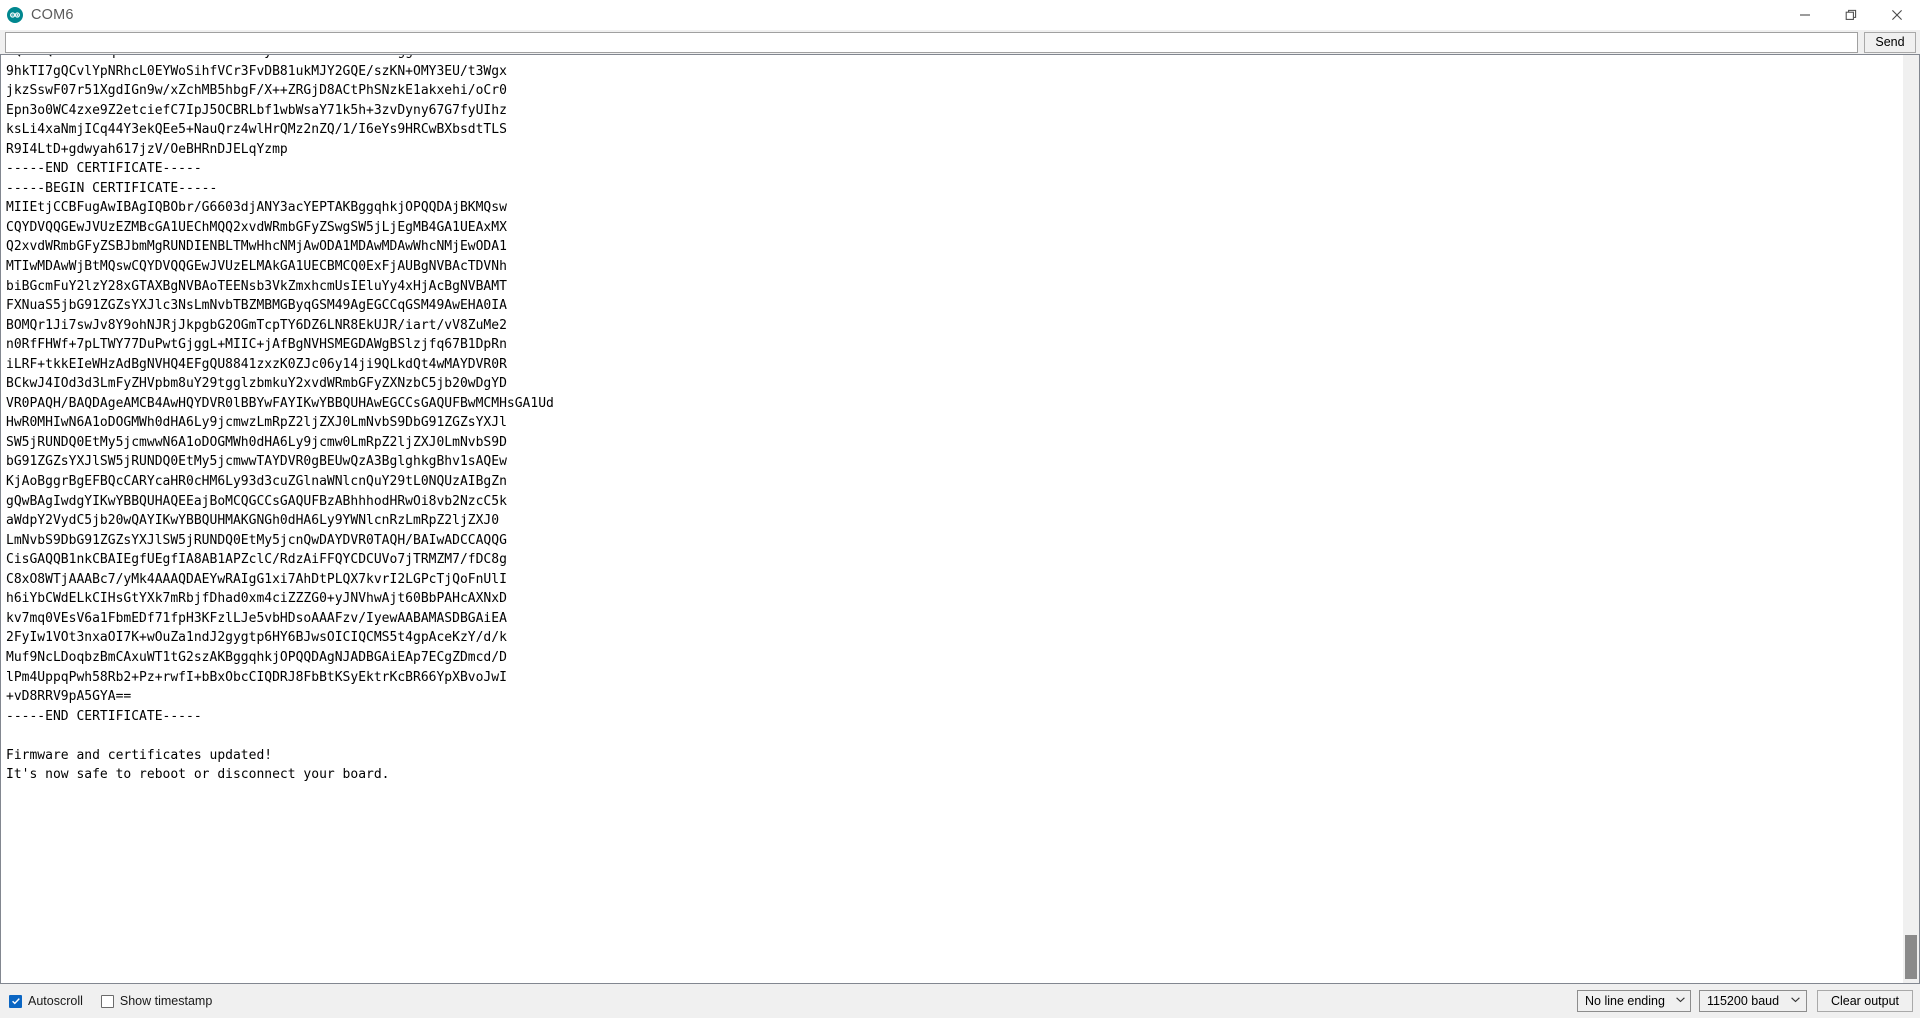 Image resolution: width=1920 pixels, height=1018 pixels. Describe the element at coordinates (1911, 957) in the screenshot. I see `scrollbar-thumb` at that location.